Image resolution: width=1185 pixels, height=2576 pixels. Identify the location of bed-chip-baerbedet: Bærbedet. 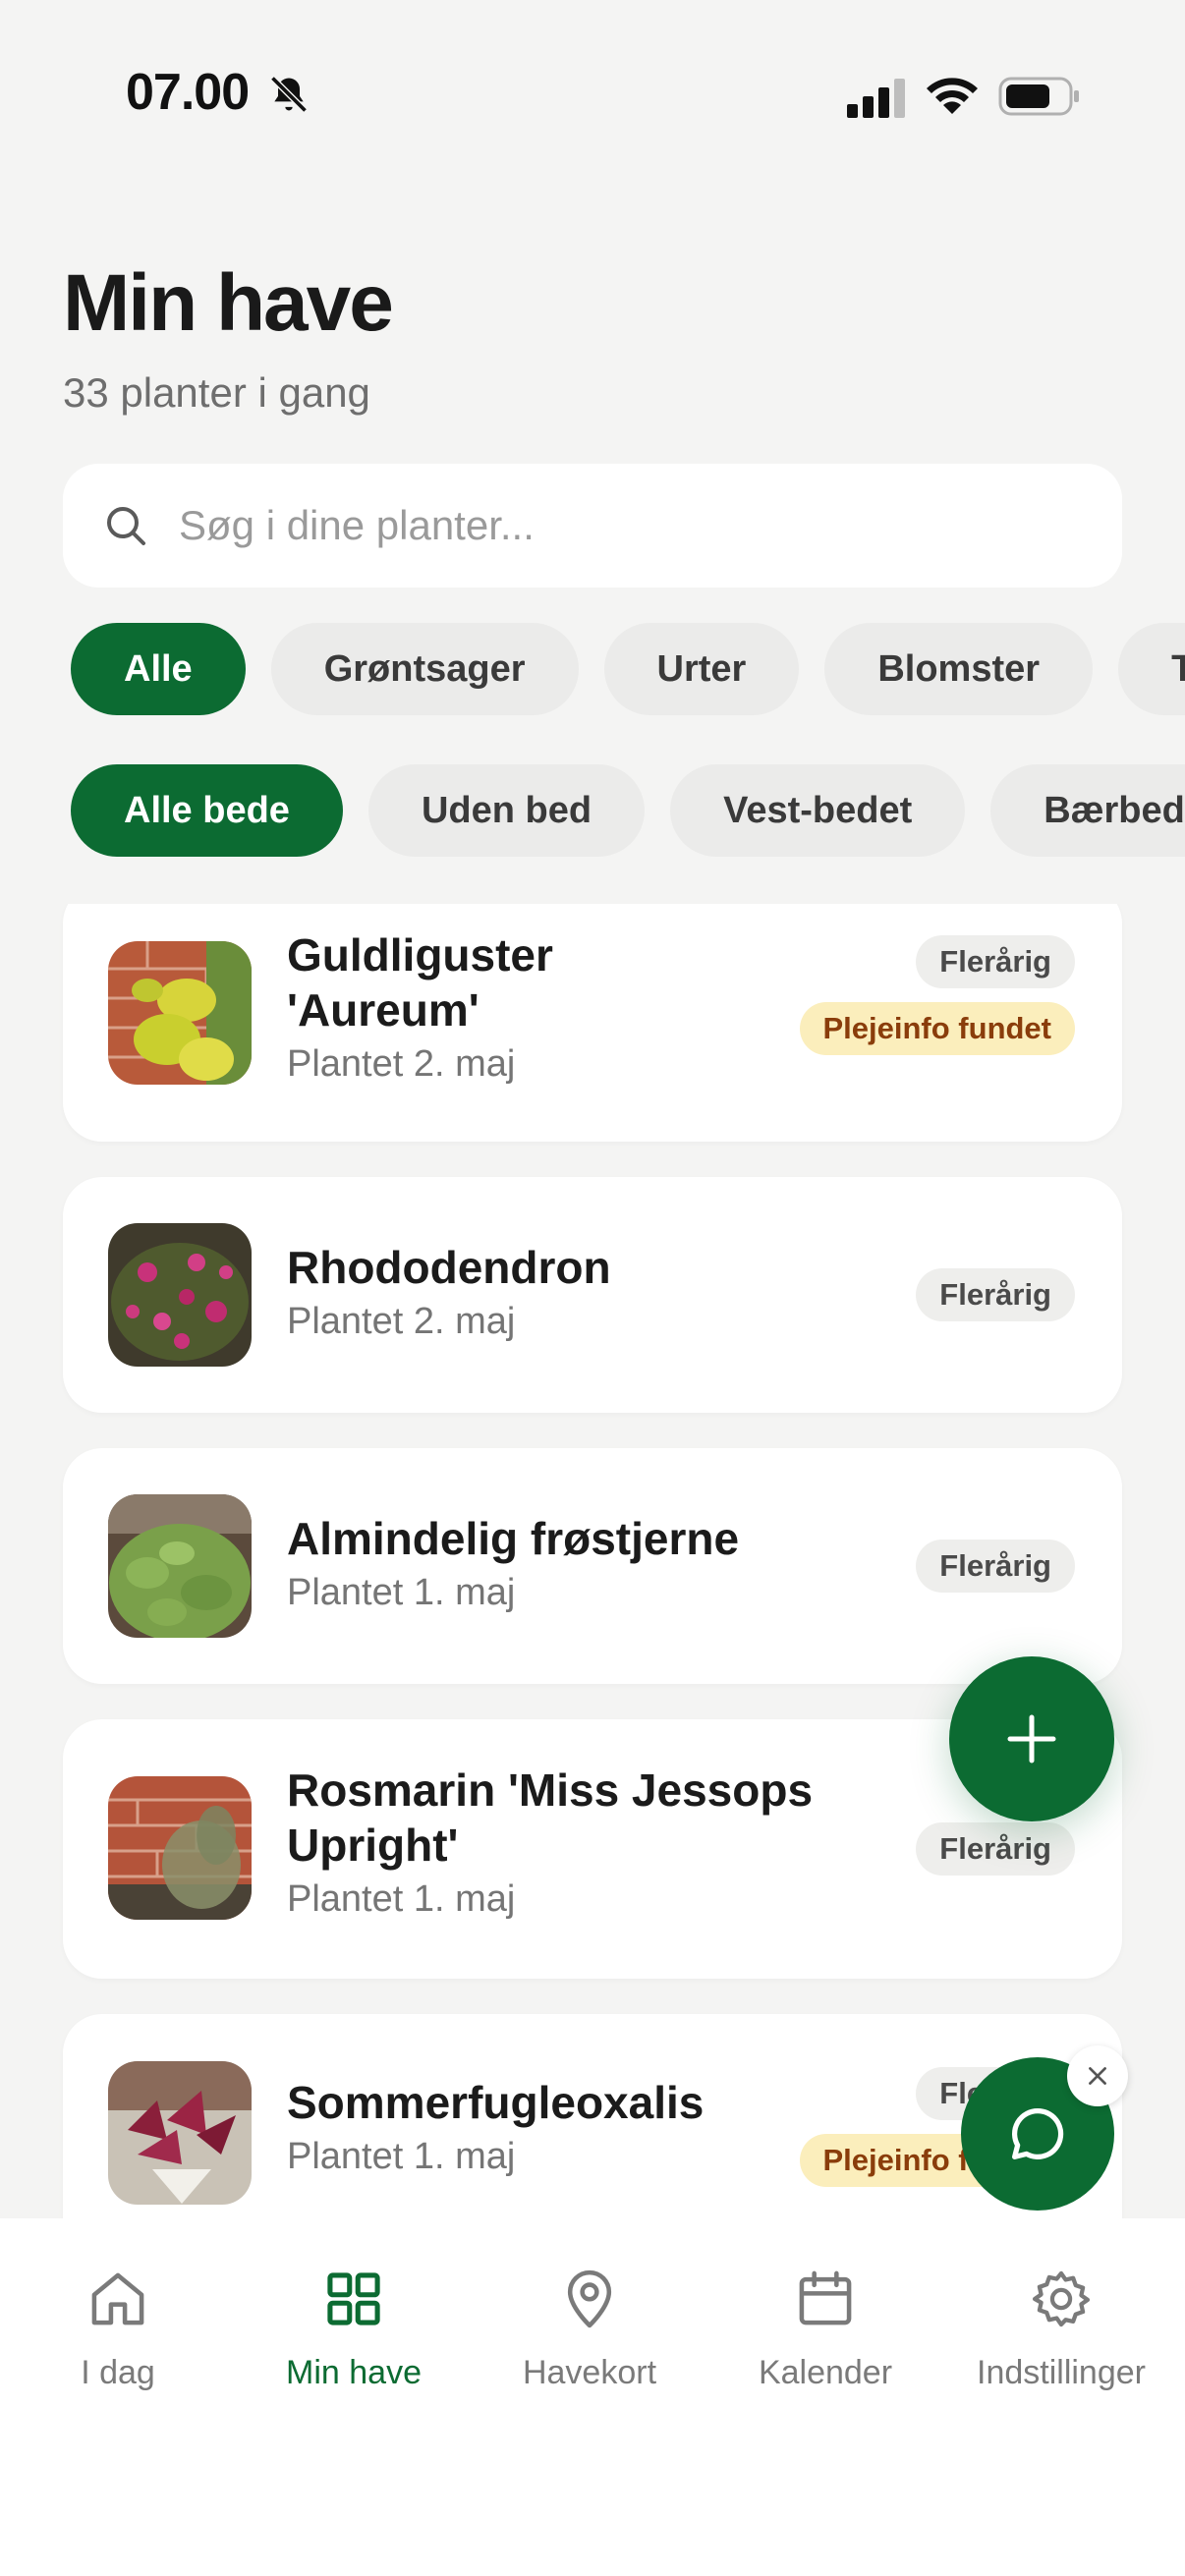
(1088, 810).